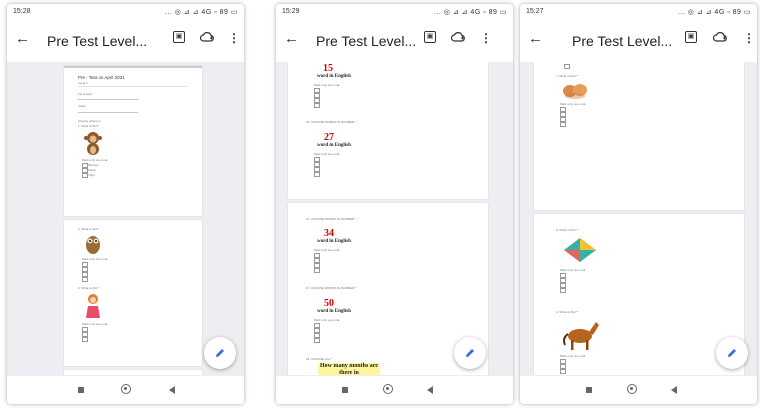 The image size is (760, 408). I want to click on question-label: Choose what is it, so click(89, 121).